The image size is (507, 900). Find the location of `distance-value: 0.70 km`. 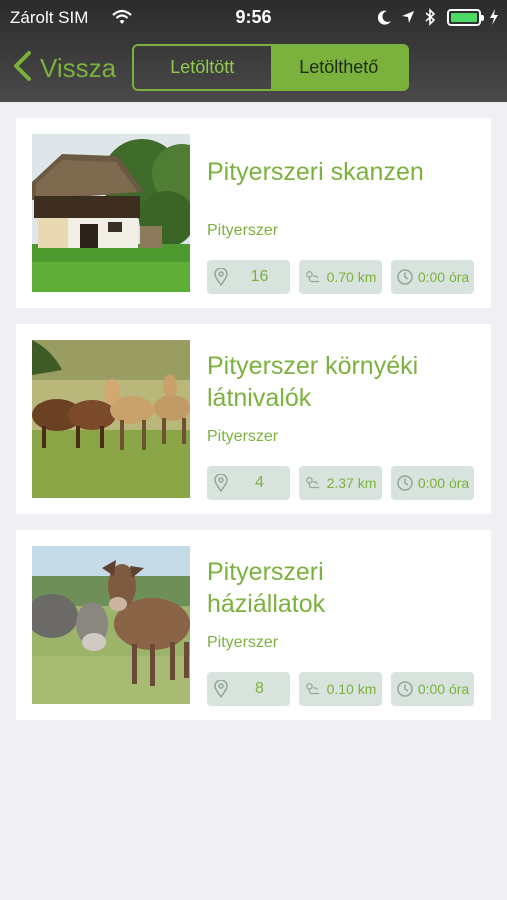

distance-value: 0.70 km is located at coordinates (351, 277).